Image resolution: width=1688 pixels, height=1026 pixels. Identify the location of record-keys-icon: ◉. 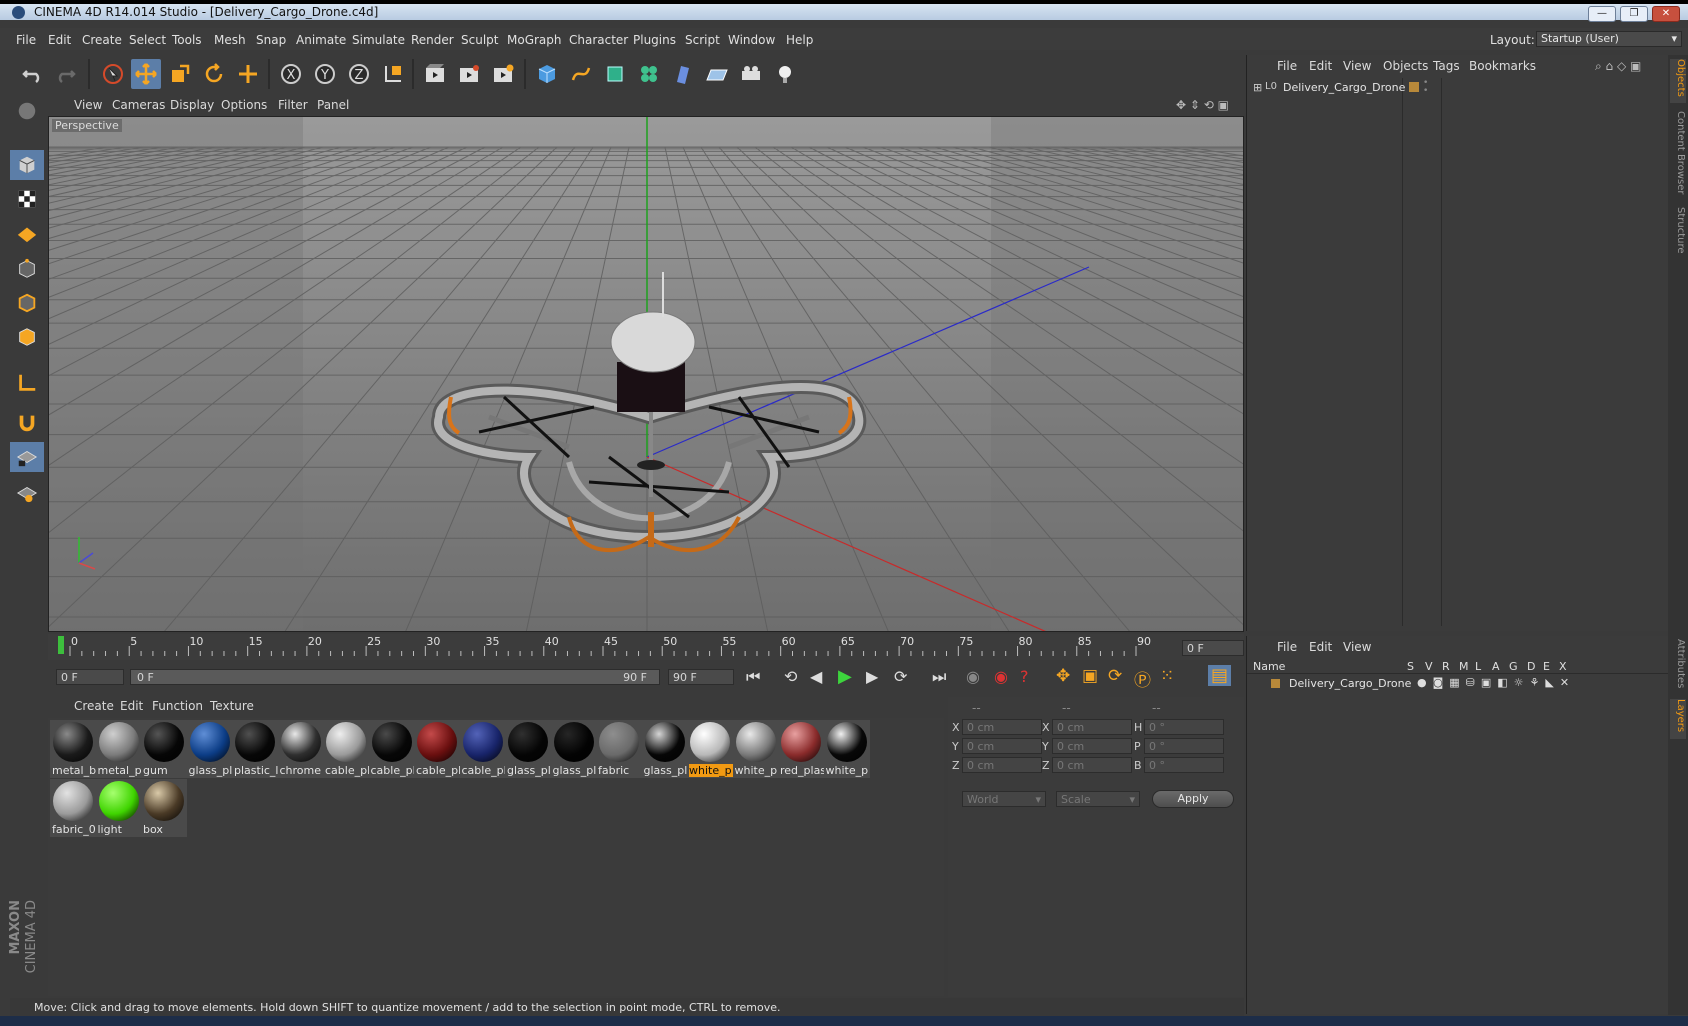
(973, 676).